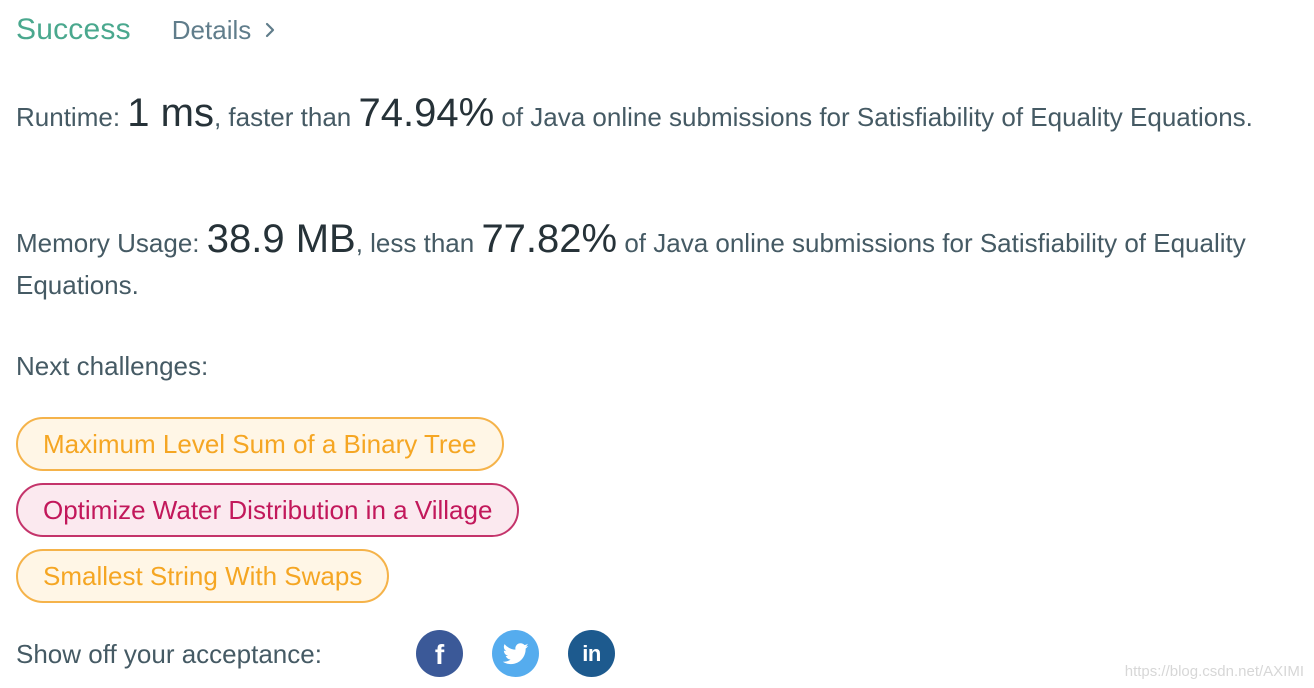 Image resolution: width=1314 pixels, height=688 pixels. Describe the element at coordinates (170, 113) in the screenshot. I see `runtime-value: 1 ms` at that location.